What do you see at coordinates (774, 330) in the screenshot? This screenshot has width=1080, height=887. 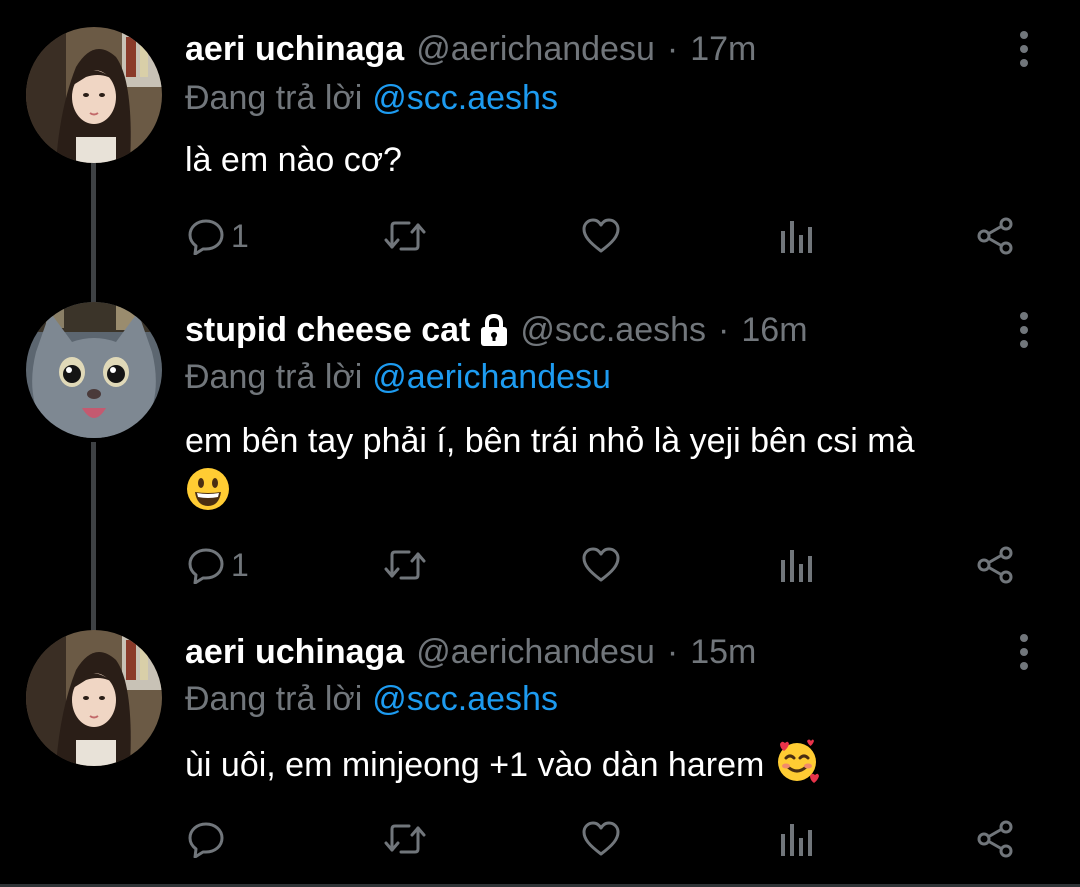 I see `timestamp: 16m` at bounding box center [774, 330].